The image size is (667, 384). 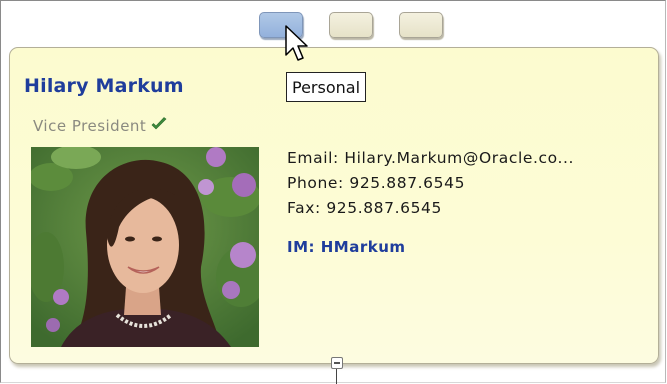 What do you see at coordinates (376, 183) in the screenshot?
I see `phone-line: Phone: 925.887.6545` at bounding box center [376, 183].